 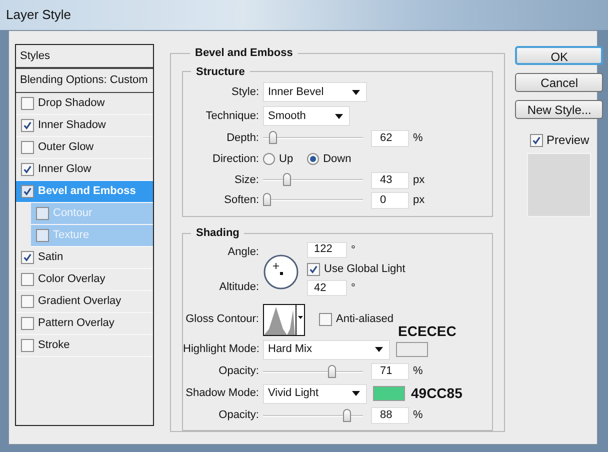 What do you see at coordinates (281, 272) in the screenshot?
I see `angle-dial` at bounding box center [281, 272].